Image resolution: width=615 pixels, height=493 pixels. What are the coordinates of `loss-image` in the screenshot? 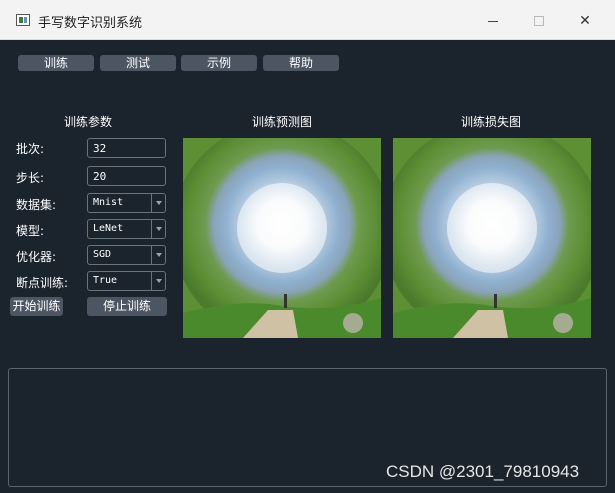 It's located at (492, 238).